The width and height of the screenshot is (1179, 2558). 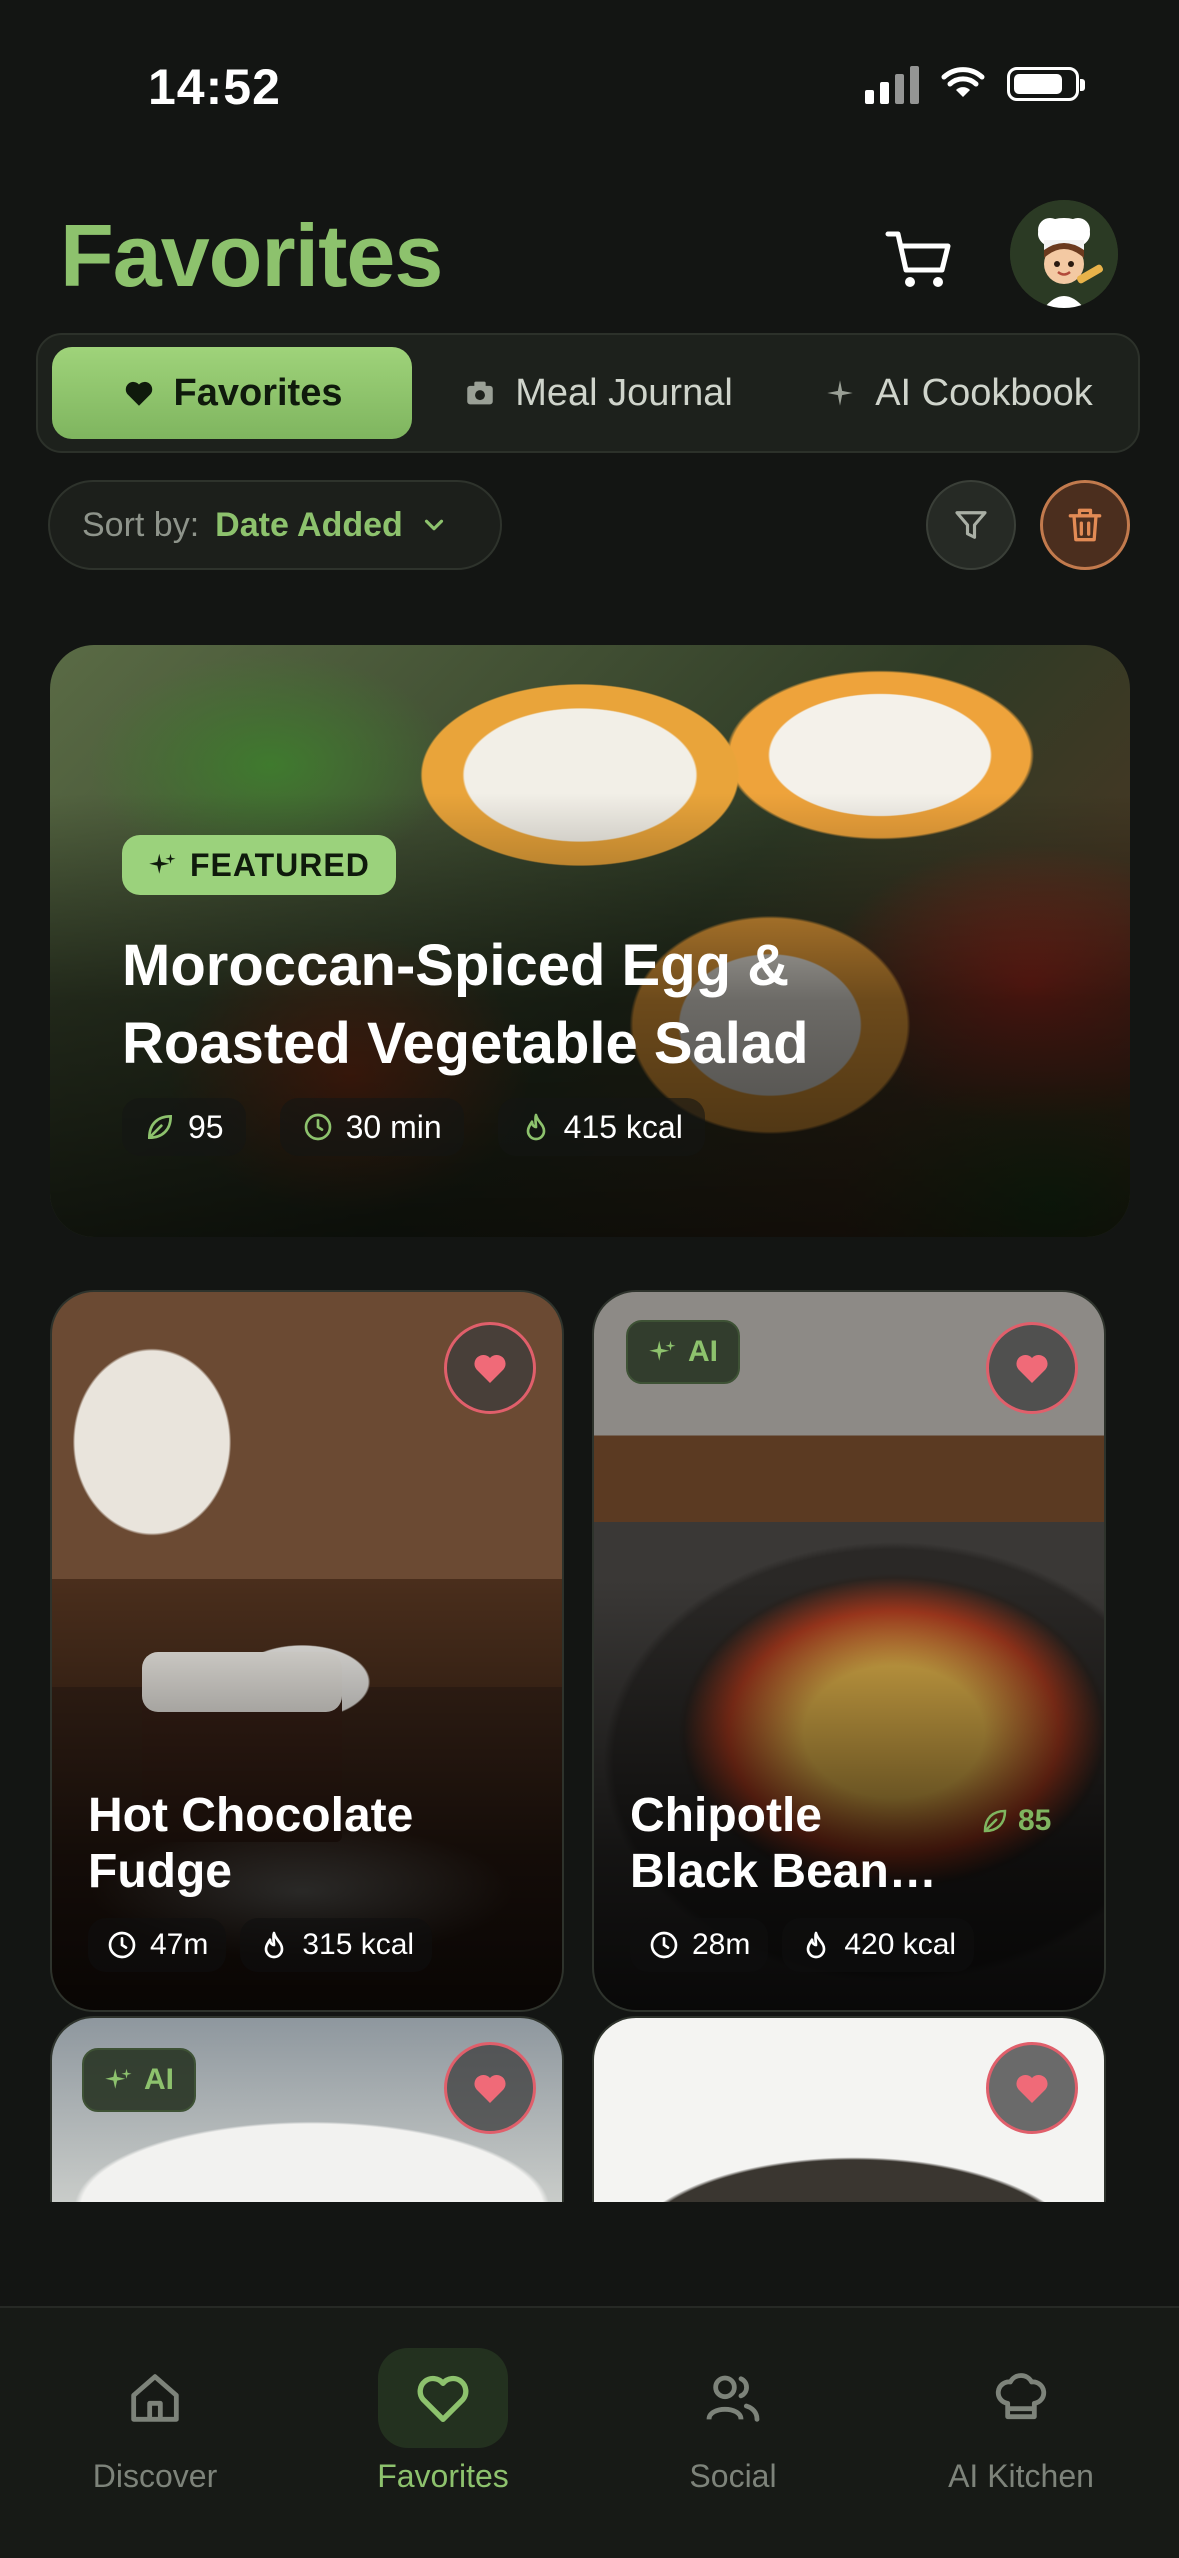 I want to click on trash-icon, so click(x=1085, y=525).